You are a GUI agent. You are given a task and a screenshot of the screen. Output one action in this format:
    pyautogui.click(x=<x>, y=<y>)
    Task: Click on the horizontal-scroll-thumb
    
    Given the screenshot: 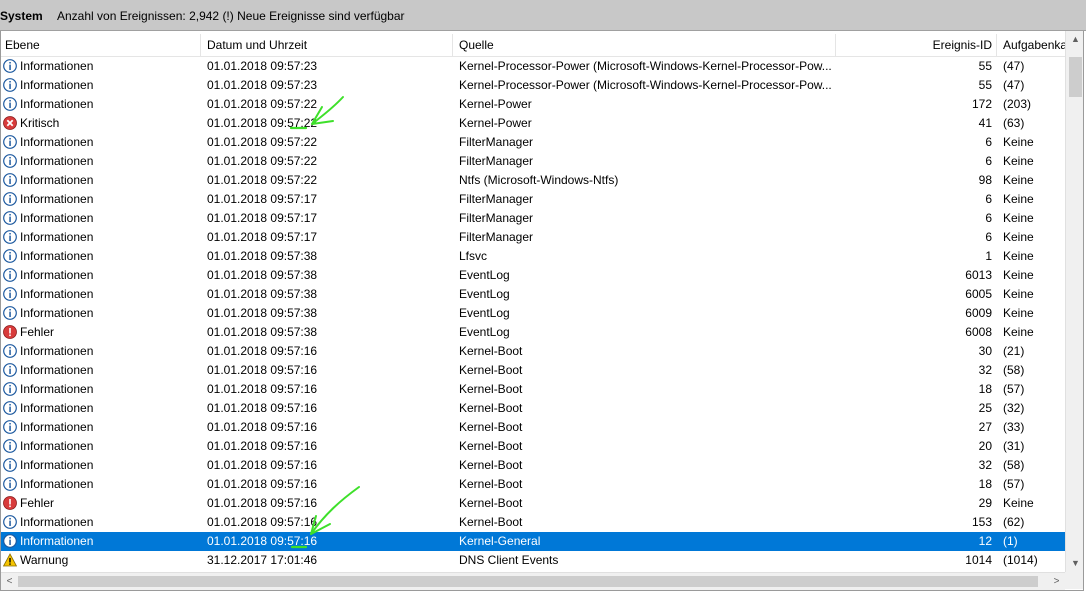 What is the action you would take?
    pyautogui.click(x=528, y=581)
    